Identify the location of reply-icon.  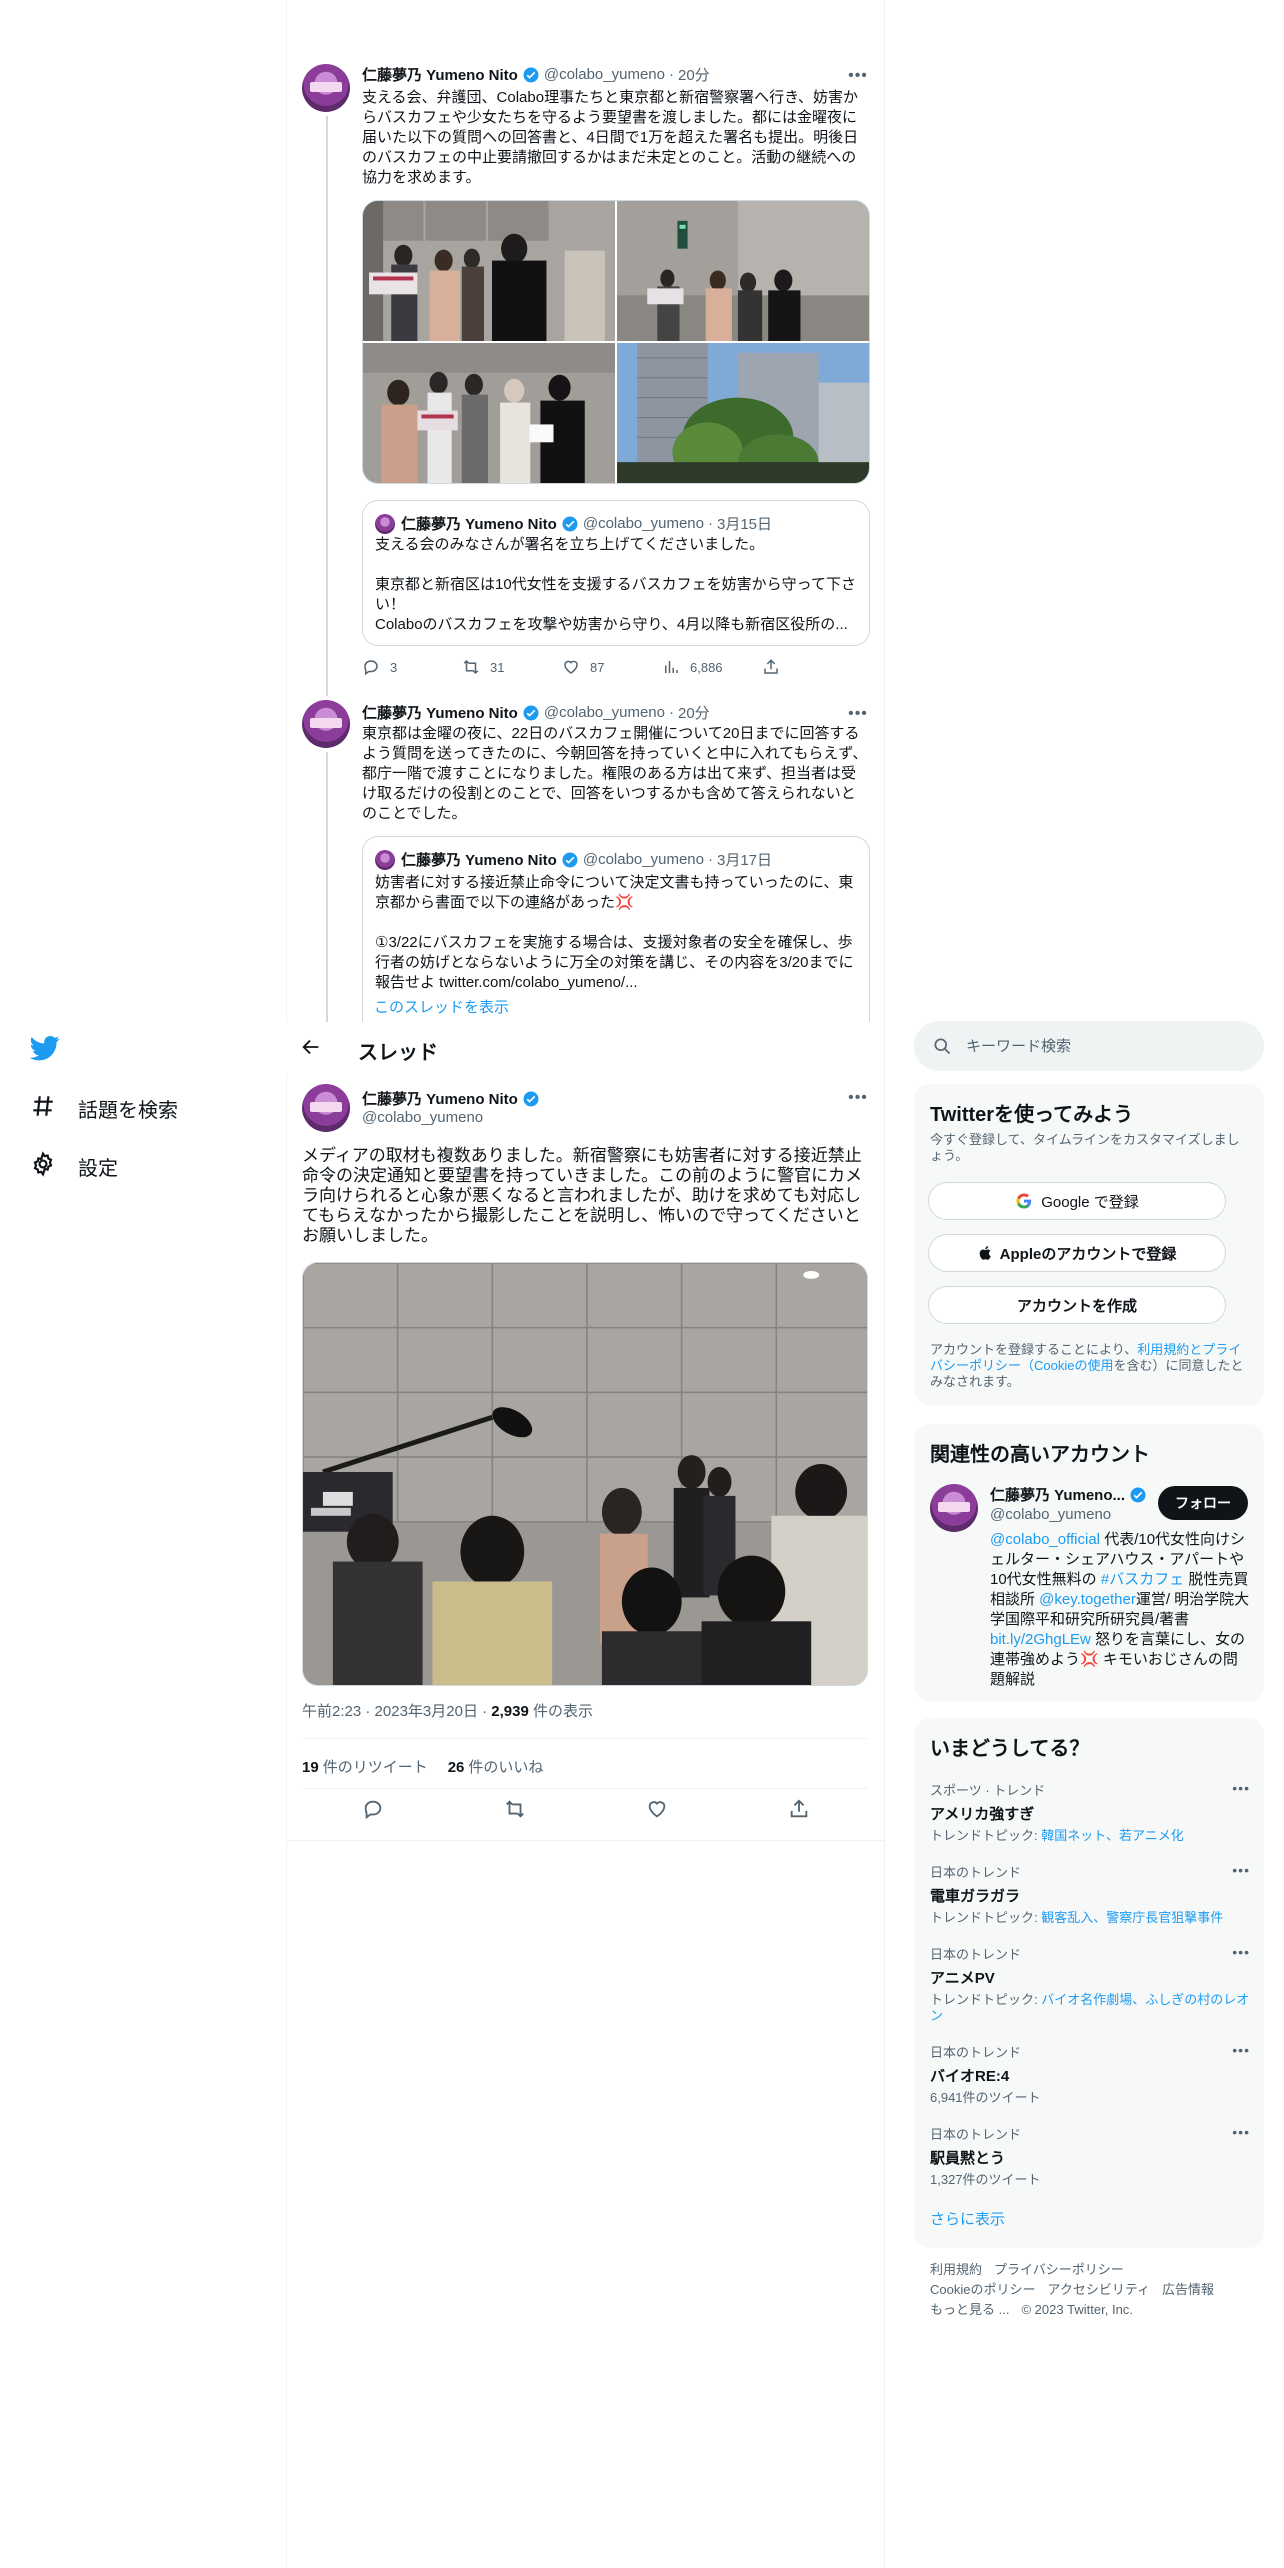
(373, 1810).